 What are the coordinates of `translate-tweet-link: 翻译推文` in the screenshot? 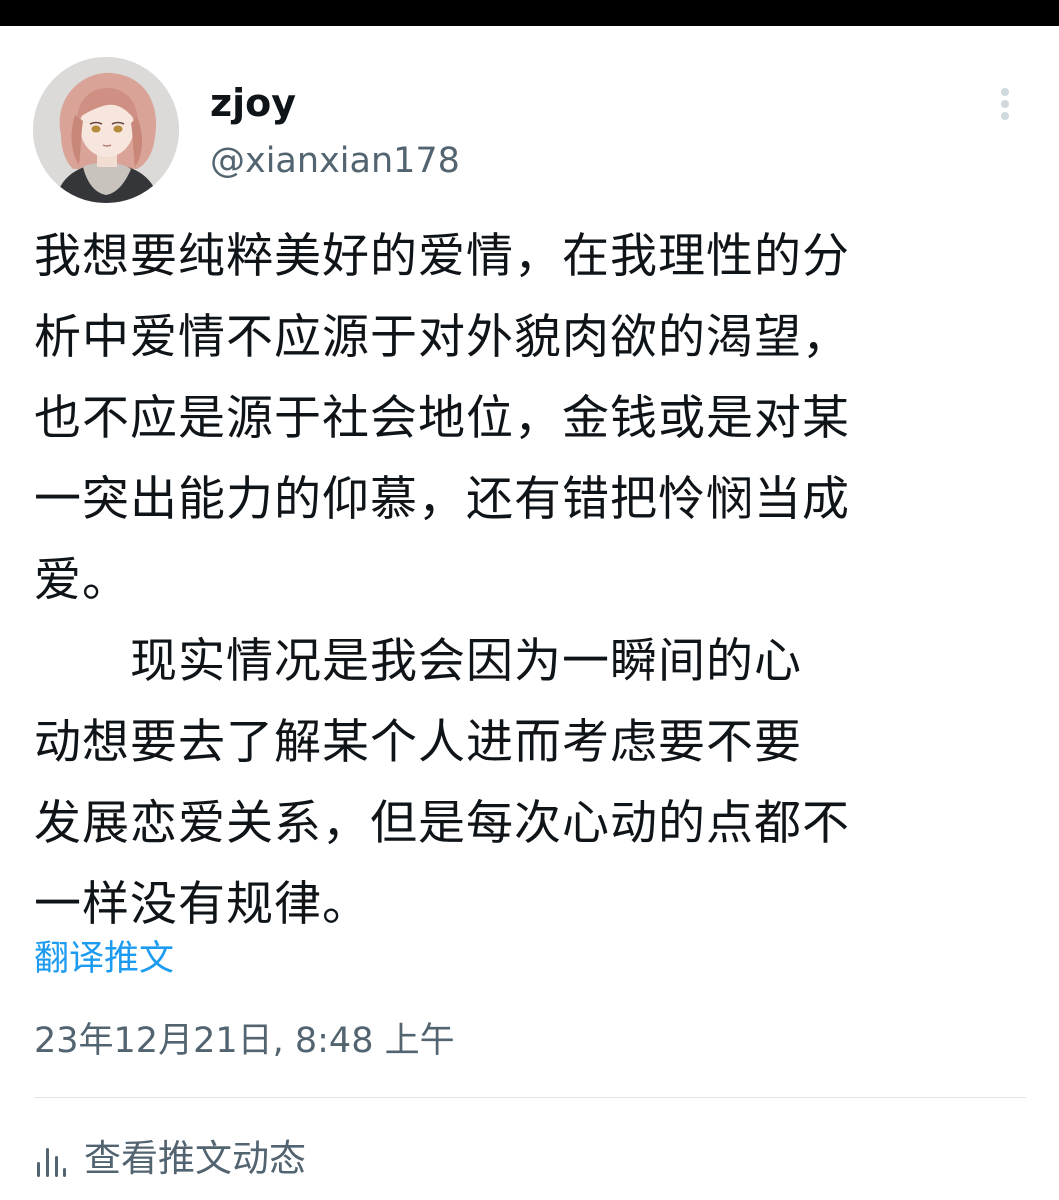 It's located at (104, 959).